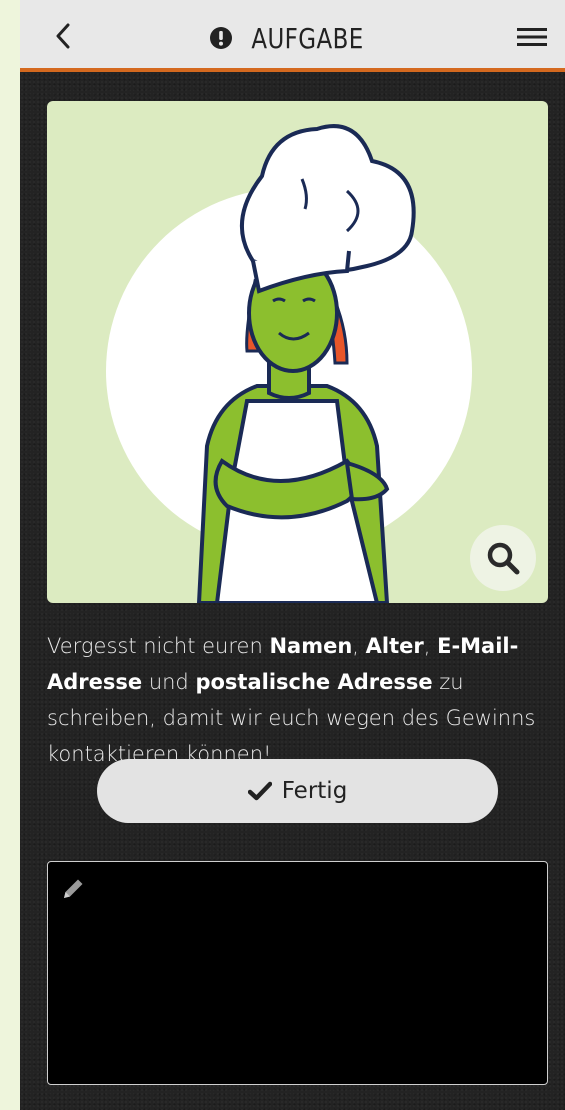  What do you see at coordinates (311, 646) in the screenshot?
I see `desc-bold-name: Namen` at bounding box center [311, 646].